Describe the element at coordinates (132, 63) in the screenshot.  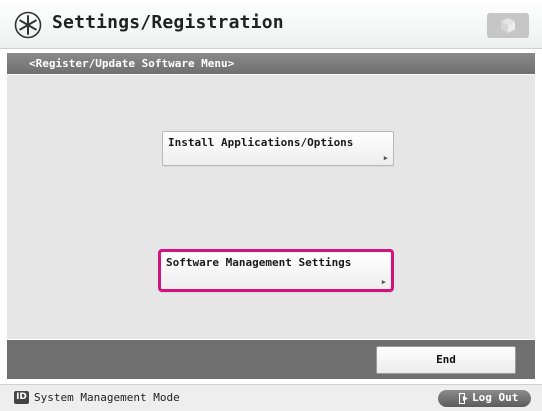
I see `breadcrumb-text: <Register/Update Software Menu>` at that location.